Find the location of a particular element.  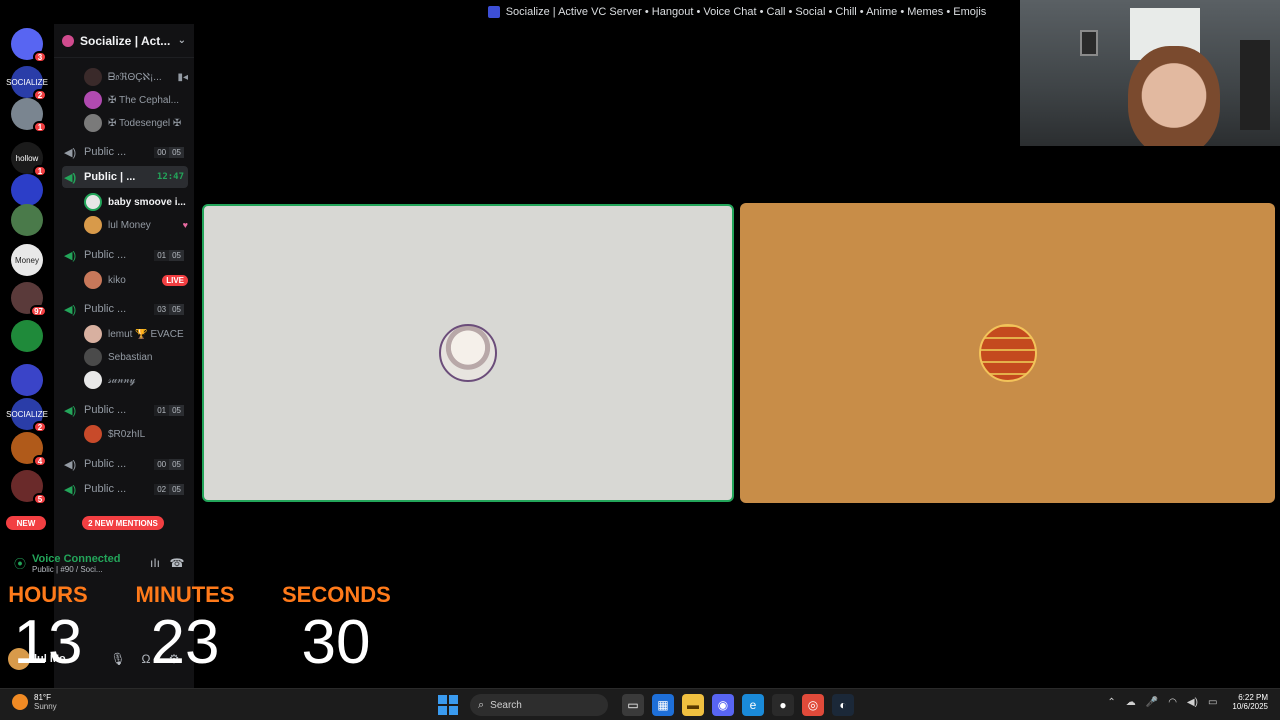

webcam-overlay is located at coordinates (1150, 73).